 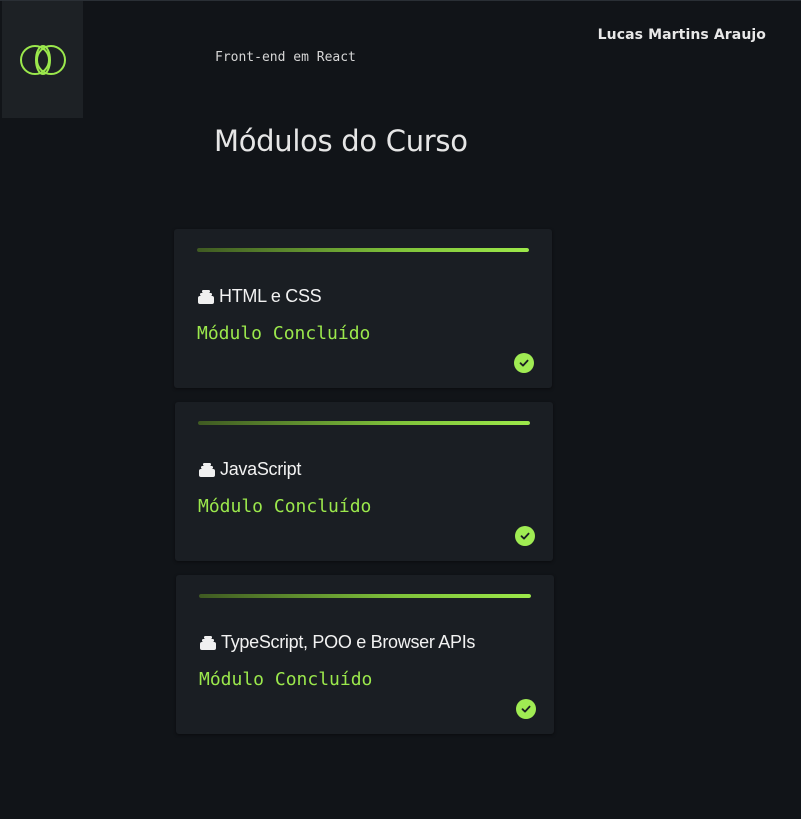 What do you see at coordinates (400, 0) in the screenshot?
I see `top-border` at bounding box center [400, 0].